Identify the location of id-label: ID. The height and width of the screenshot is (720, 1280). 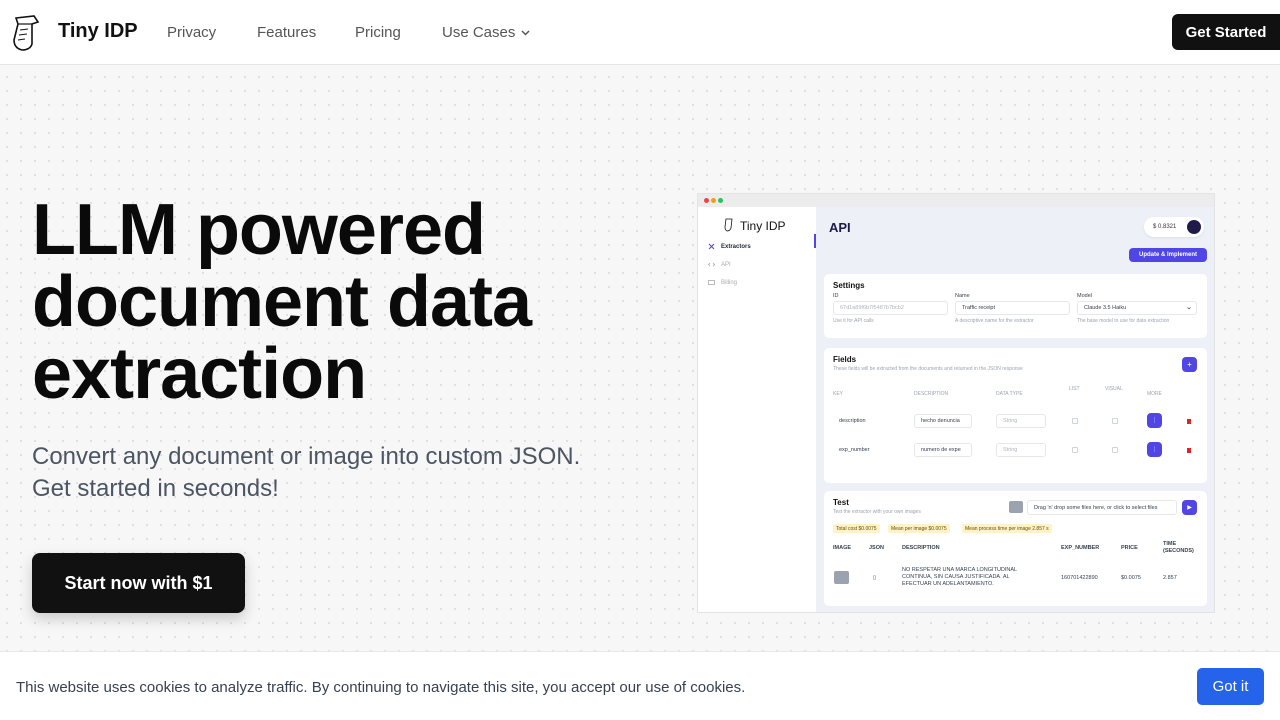
(836, 296).